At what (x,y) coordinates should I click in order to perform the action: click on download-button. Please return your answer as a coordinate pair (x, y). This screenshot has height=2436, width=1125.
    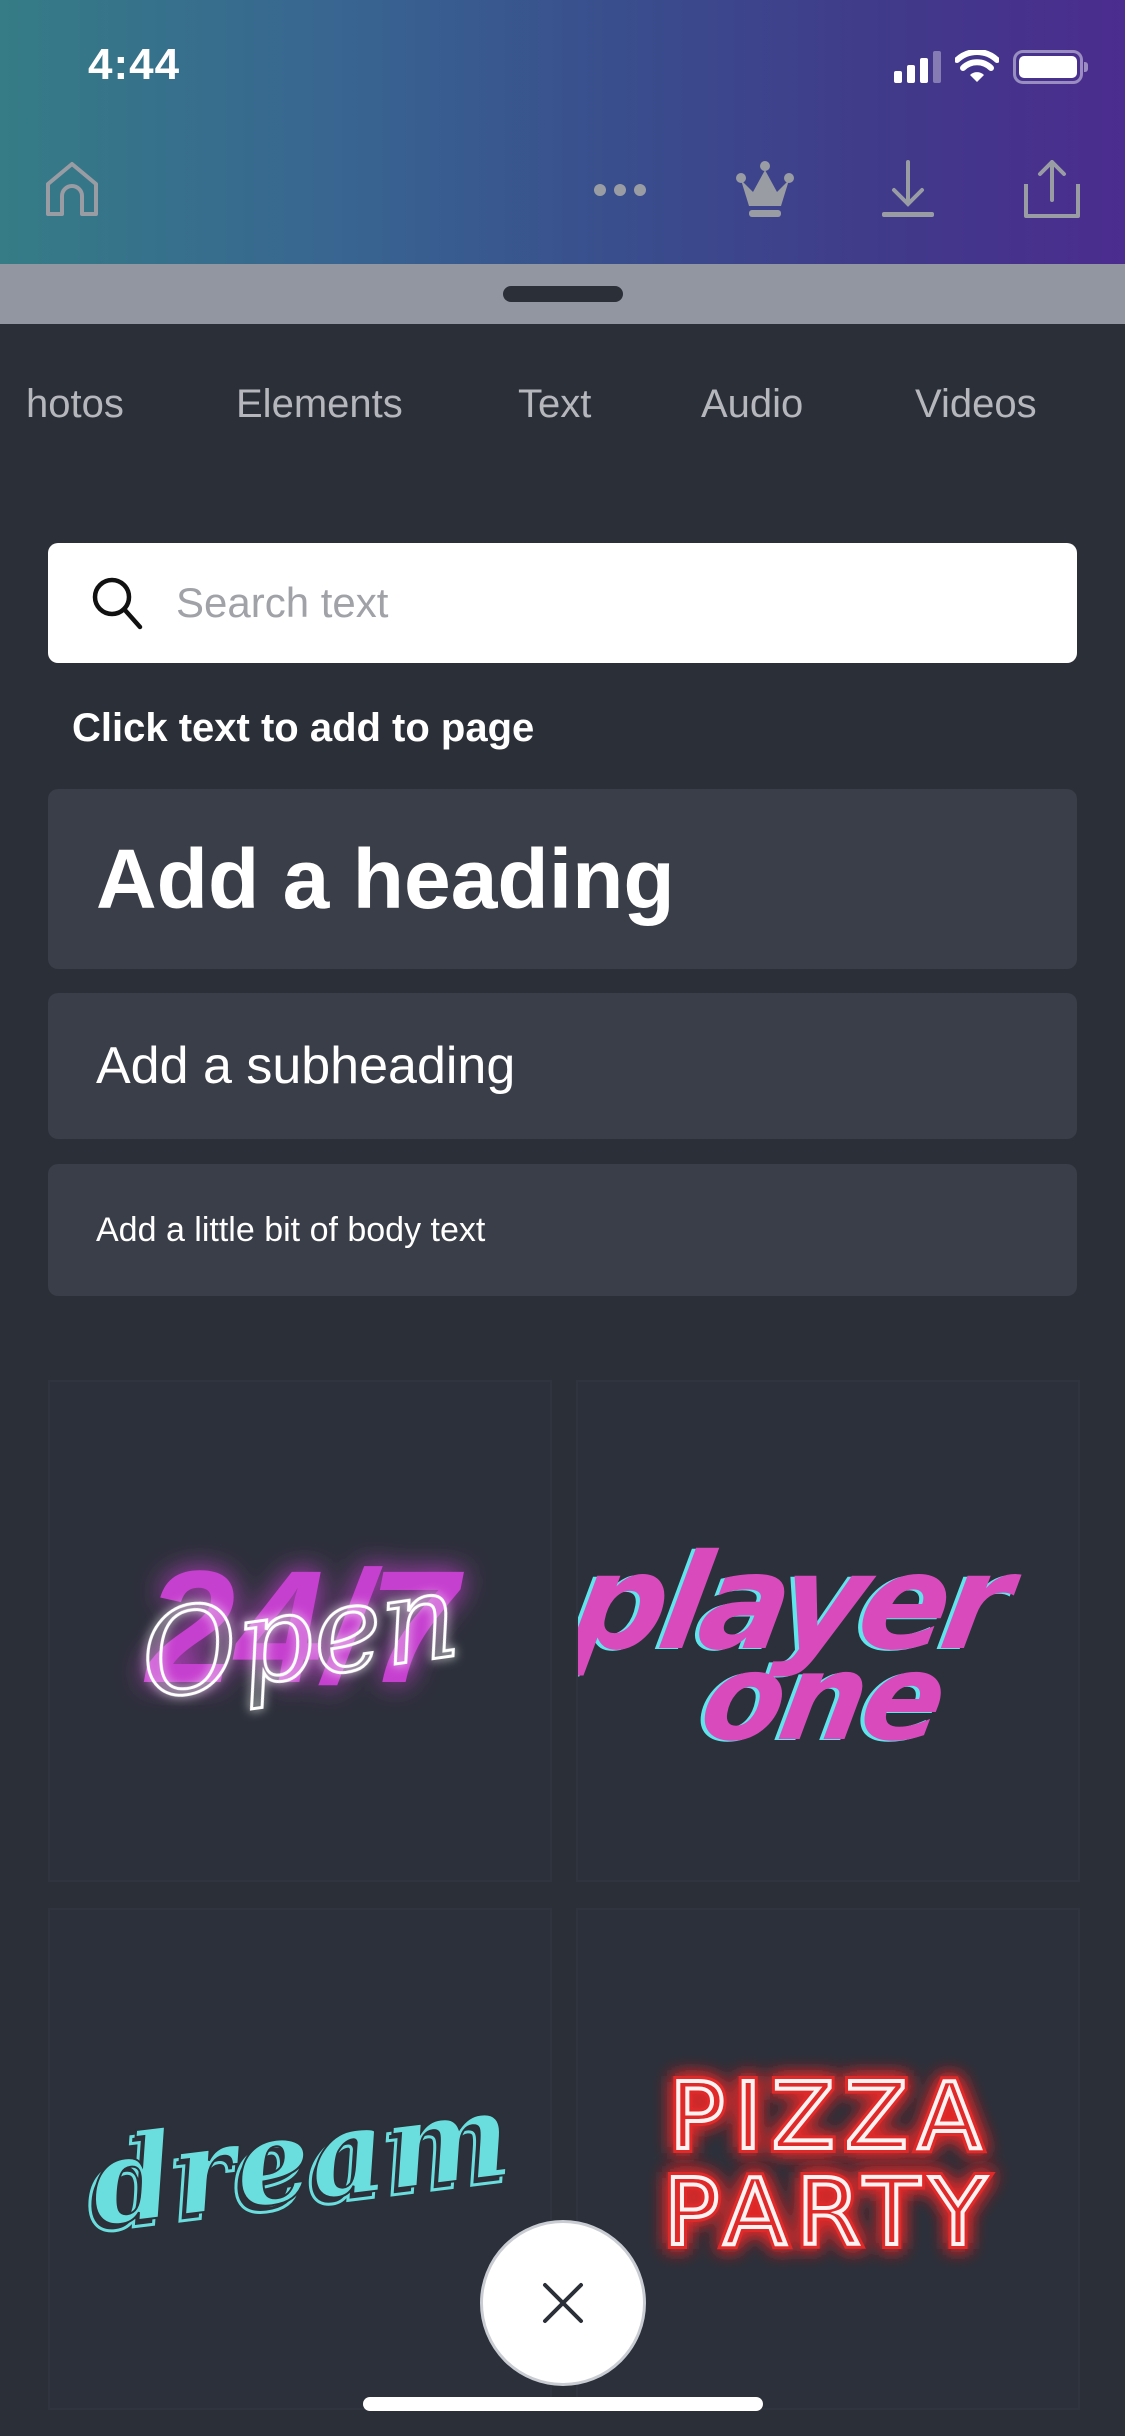
    Looking at the image, I should click on (908, 190).